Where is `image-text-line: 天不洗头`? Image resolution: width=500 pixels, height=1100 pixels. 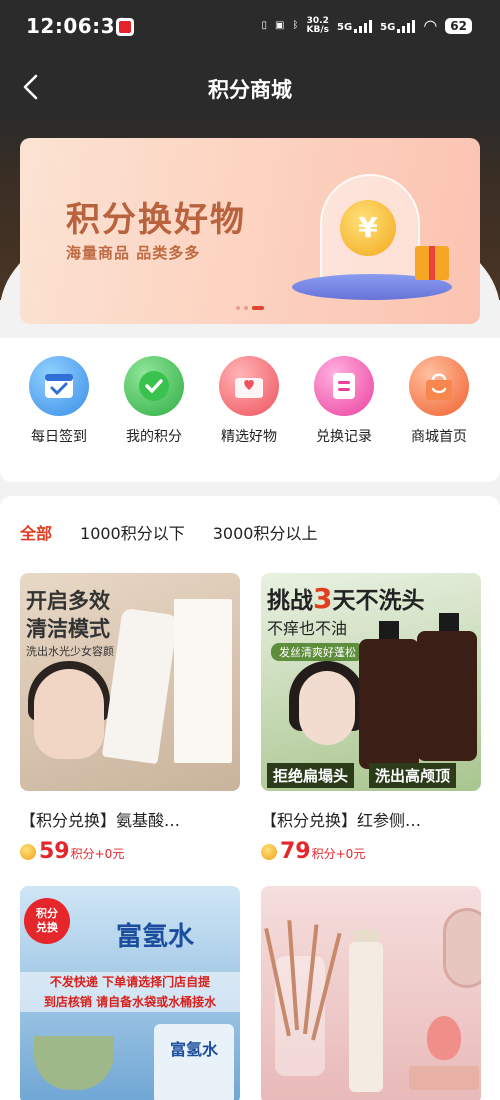 image-text-line: 天不洗头 is located at coordinates (378, 601).